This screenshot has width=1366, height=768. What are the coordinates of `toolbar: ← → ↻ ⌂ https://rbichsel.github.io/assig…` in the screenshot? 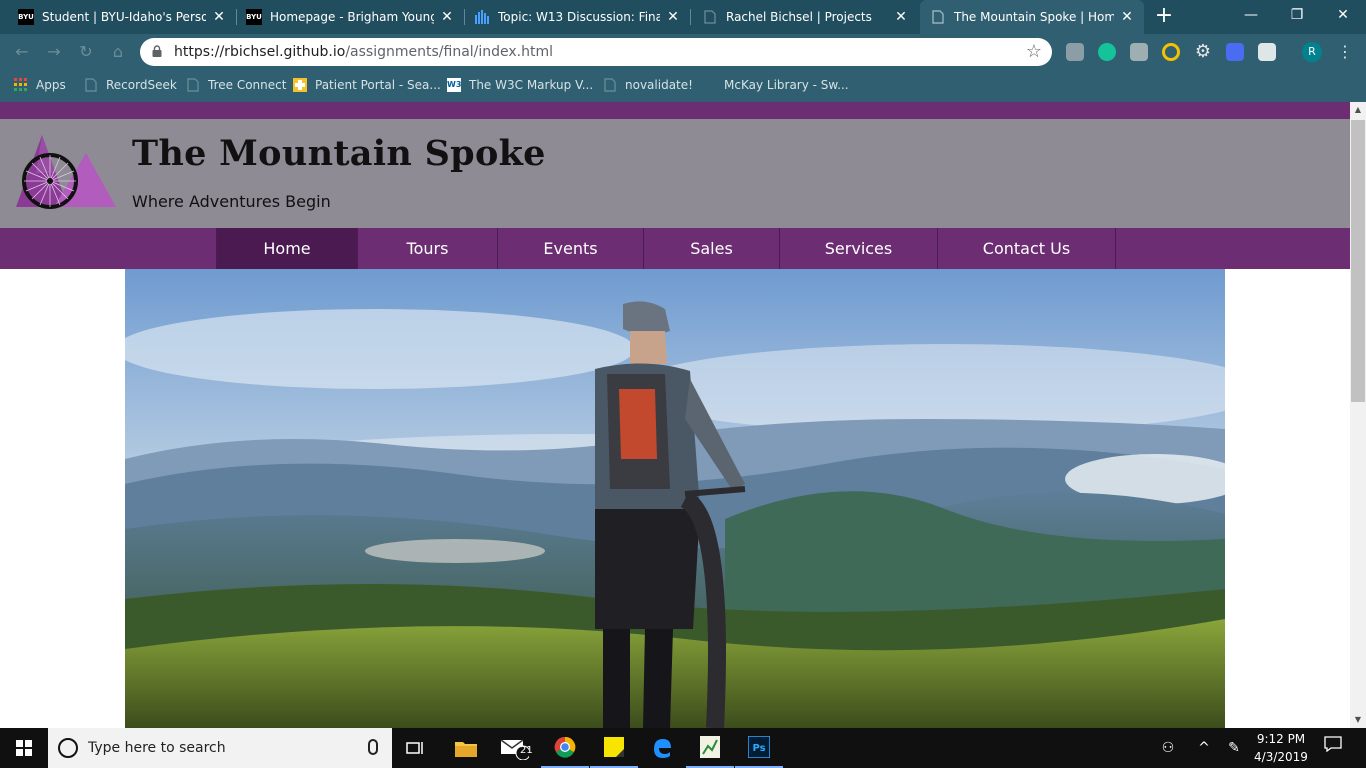 It's located at (683, 52).